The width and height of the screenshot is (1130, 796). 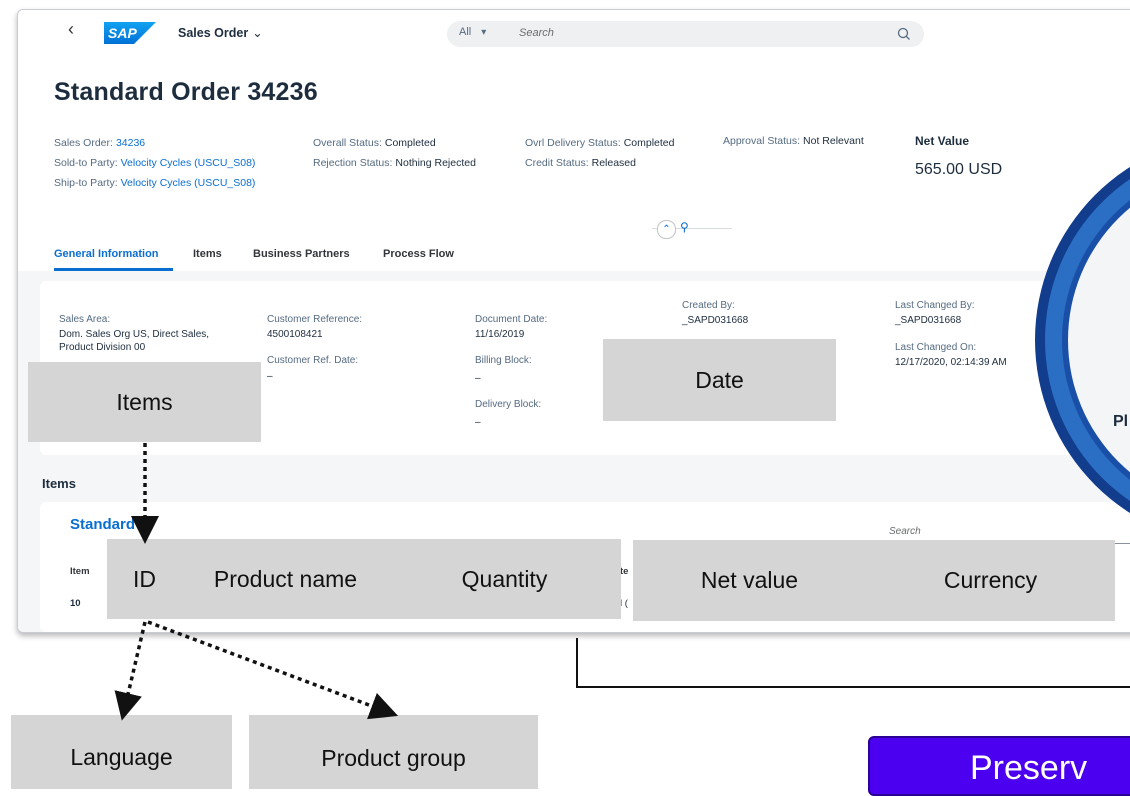 What do you see at coordinates (130, 671) in the screenshot?
I see `arrow-id-to-language` at bounding box center [130, 671].